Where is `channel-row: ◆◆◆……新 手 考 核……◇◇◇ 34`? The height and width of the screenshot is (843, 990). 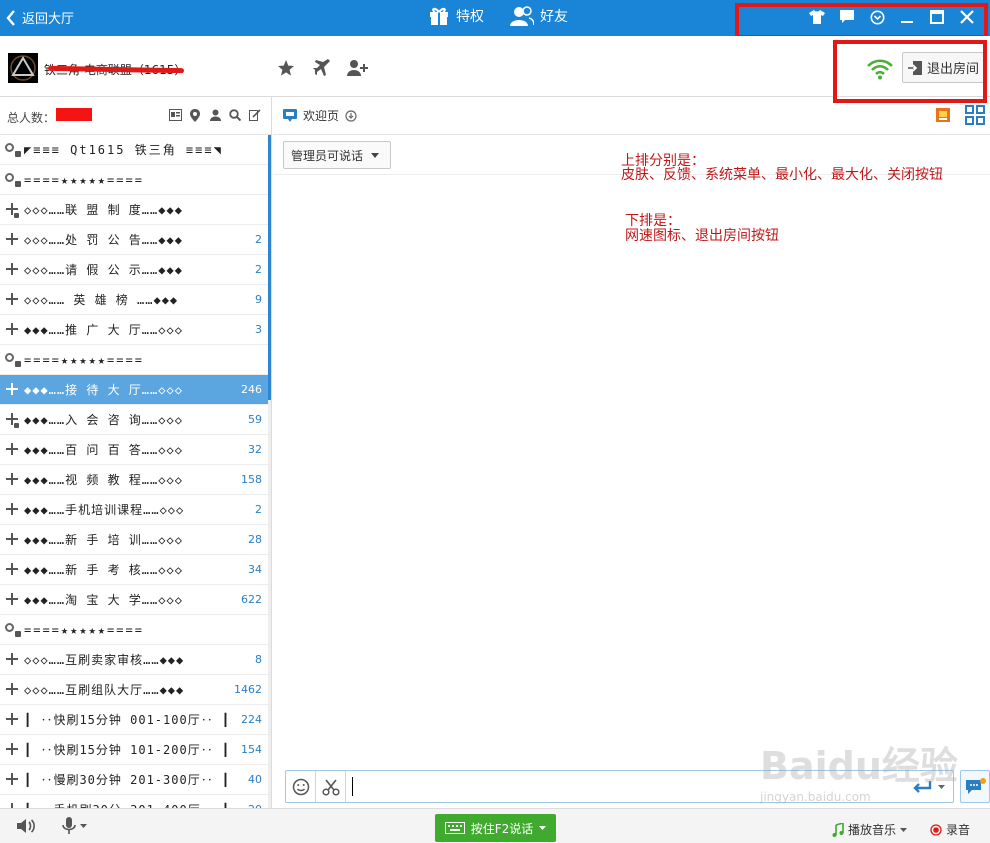 channel-row: ◆◆◆……新 手 考 核……◇◇◇ 34 is located at coordinates (134, 570).